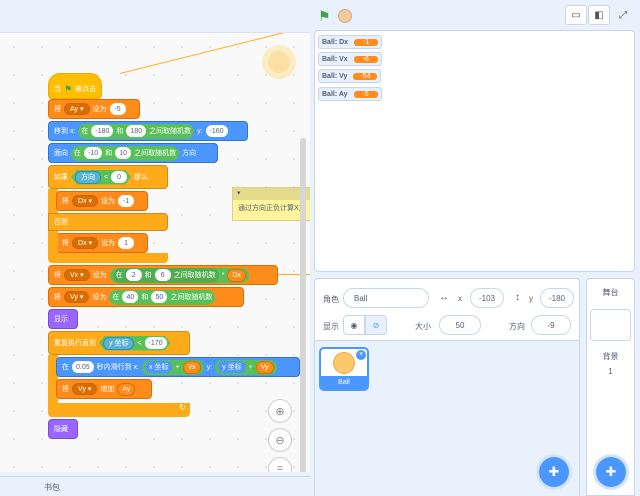 The height and width of the screenshot is (496, 640). What do you see at coordinates (216, 131) in the screenshot?
I see `value-input: -160` at bounding box center [216, 131].